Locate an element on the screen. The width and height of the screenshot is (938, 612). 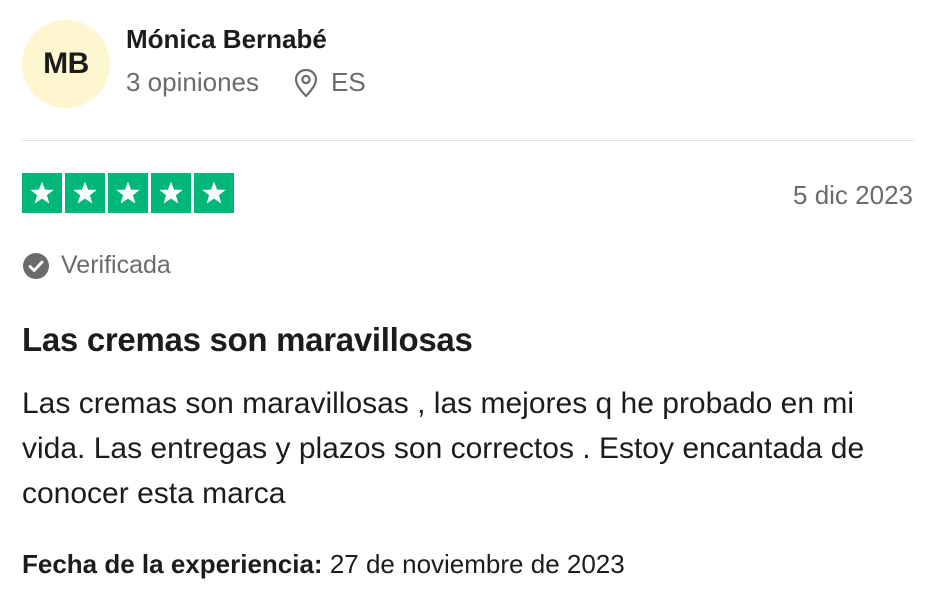
avatar-initials: MB is located at coordinates (66, 63).